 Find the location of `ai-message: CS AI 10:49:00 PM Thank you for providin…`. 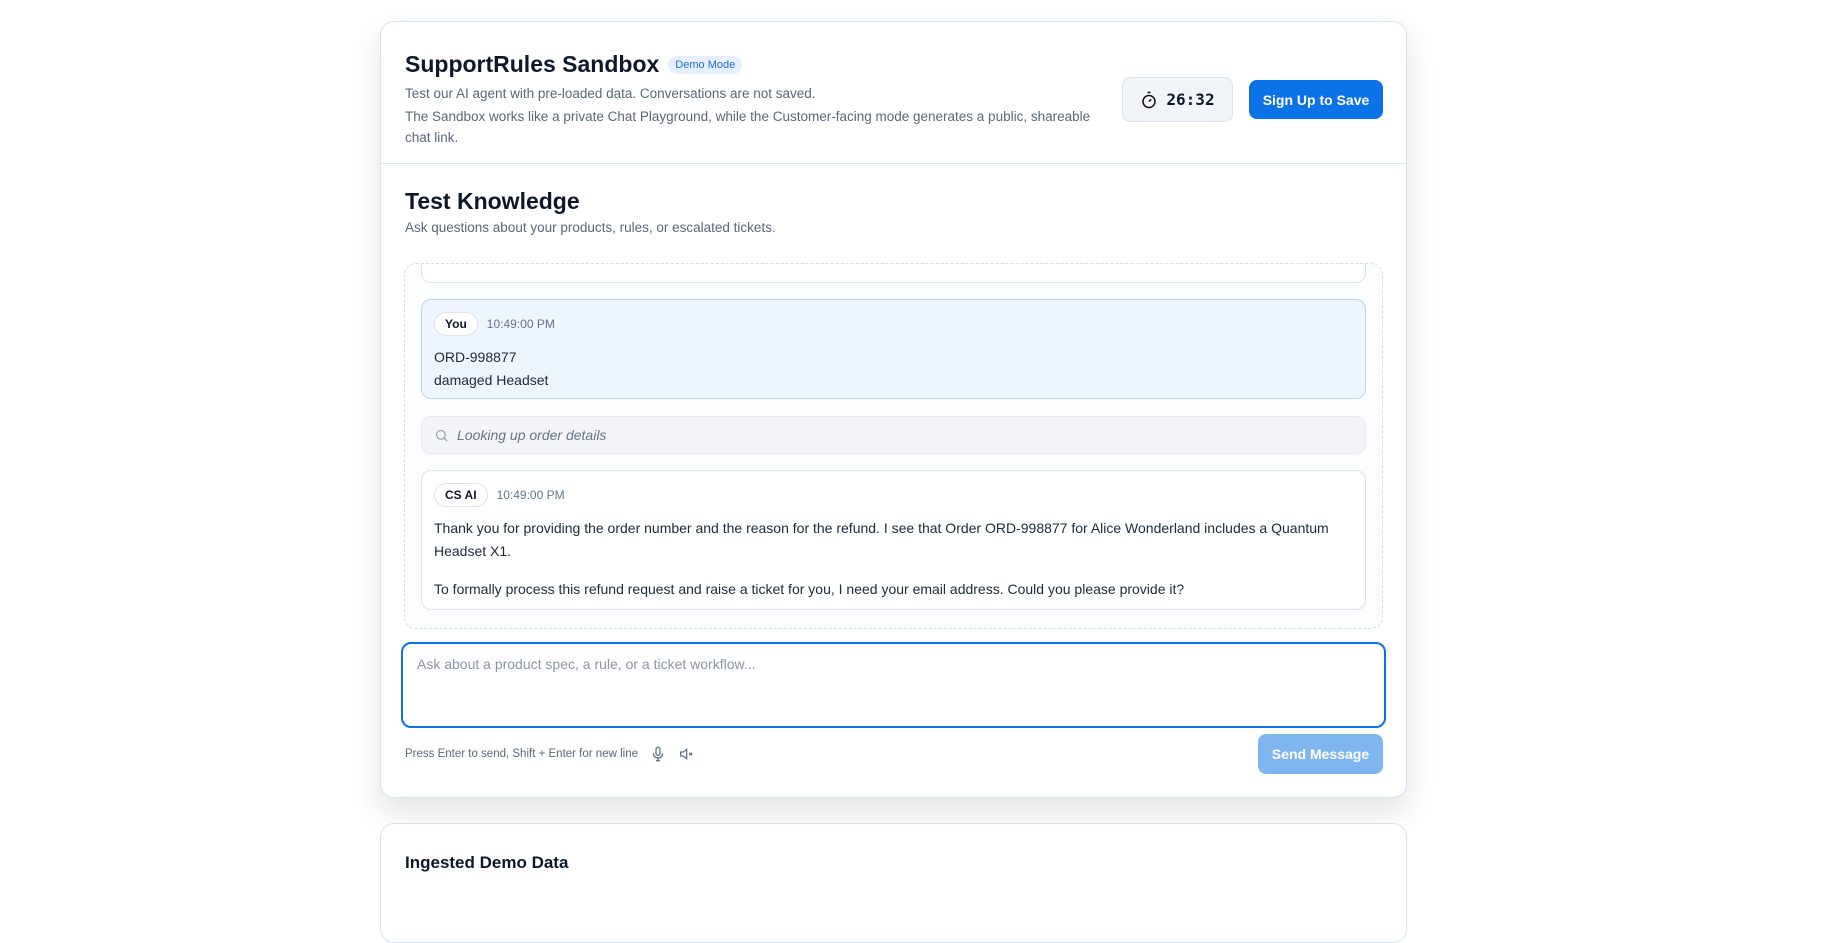

ai-message: CS AI 10:49:00 PM Thank you for providin… is located at coordinates (893, 540).